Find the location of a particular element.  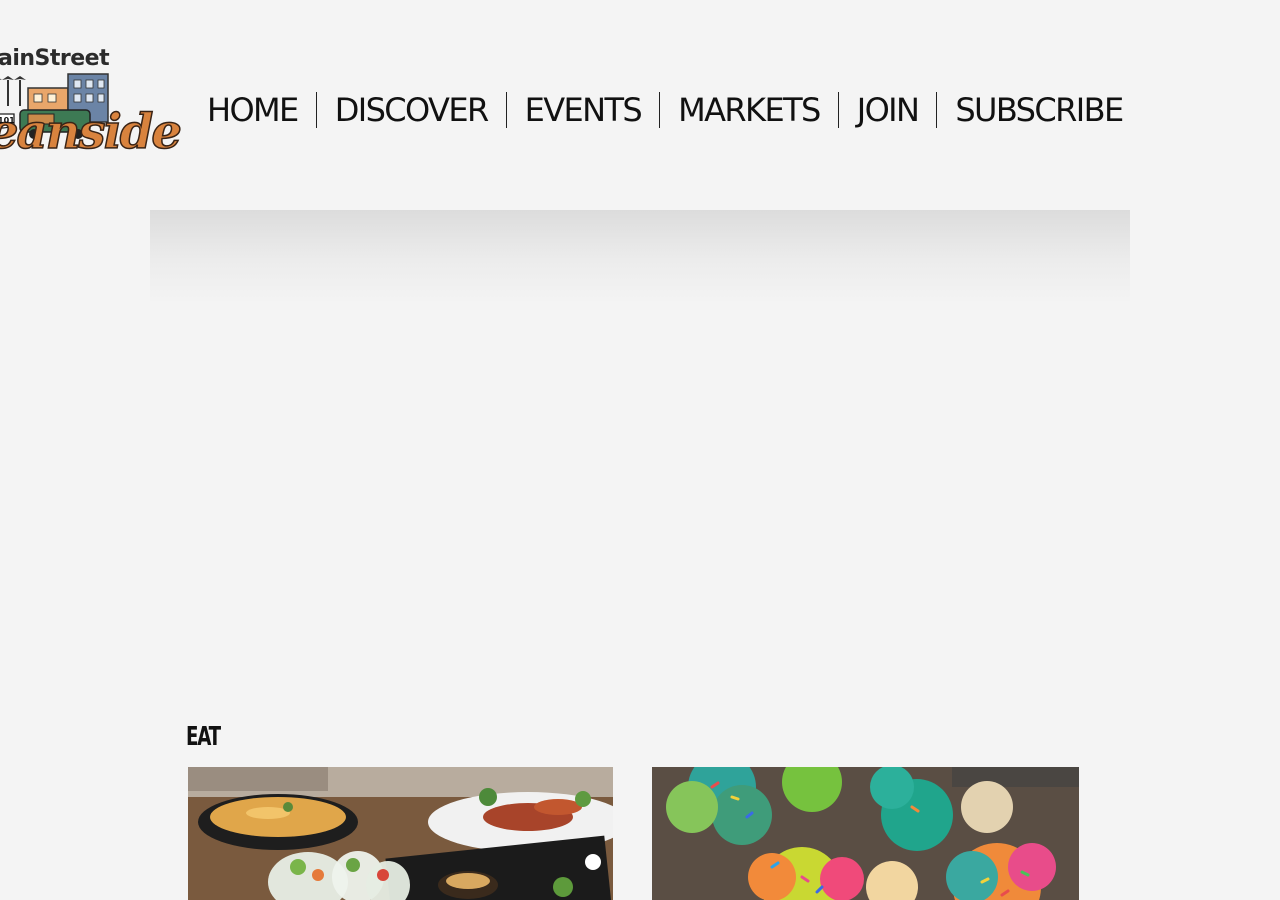

site-logo: ainStreet eanside 101 is located at coordinates (91, 109).